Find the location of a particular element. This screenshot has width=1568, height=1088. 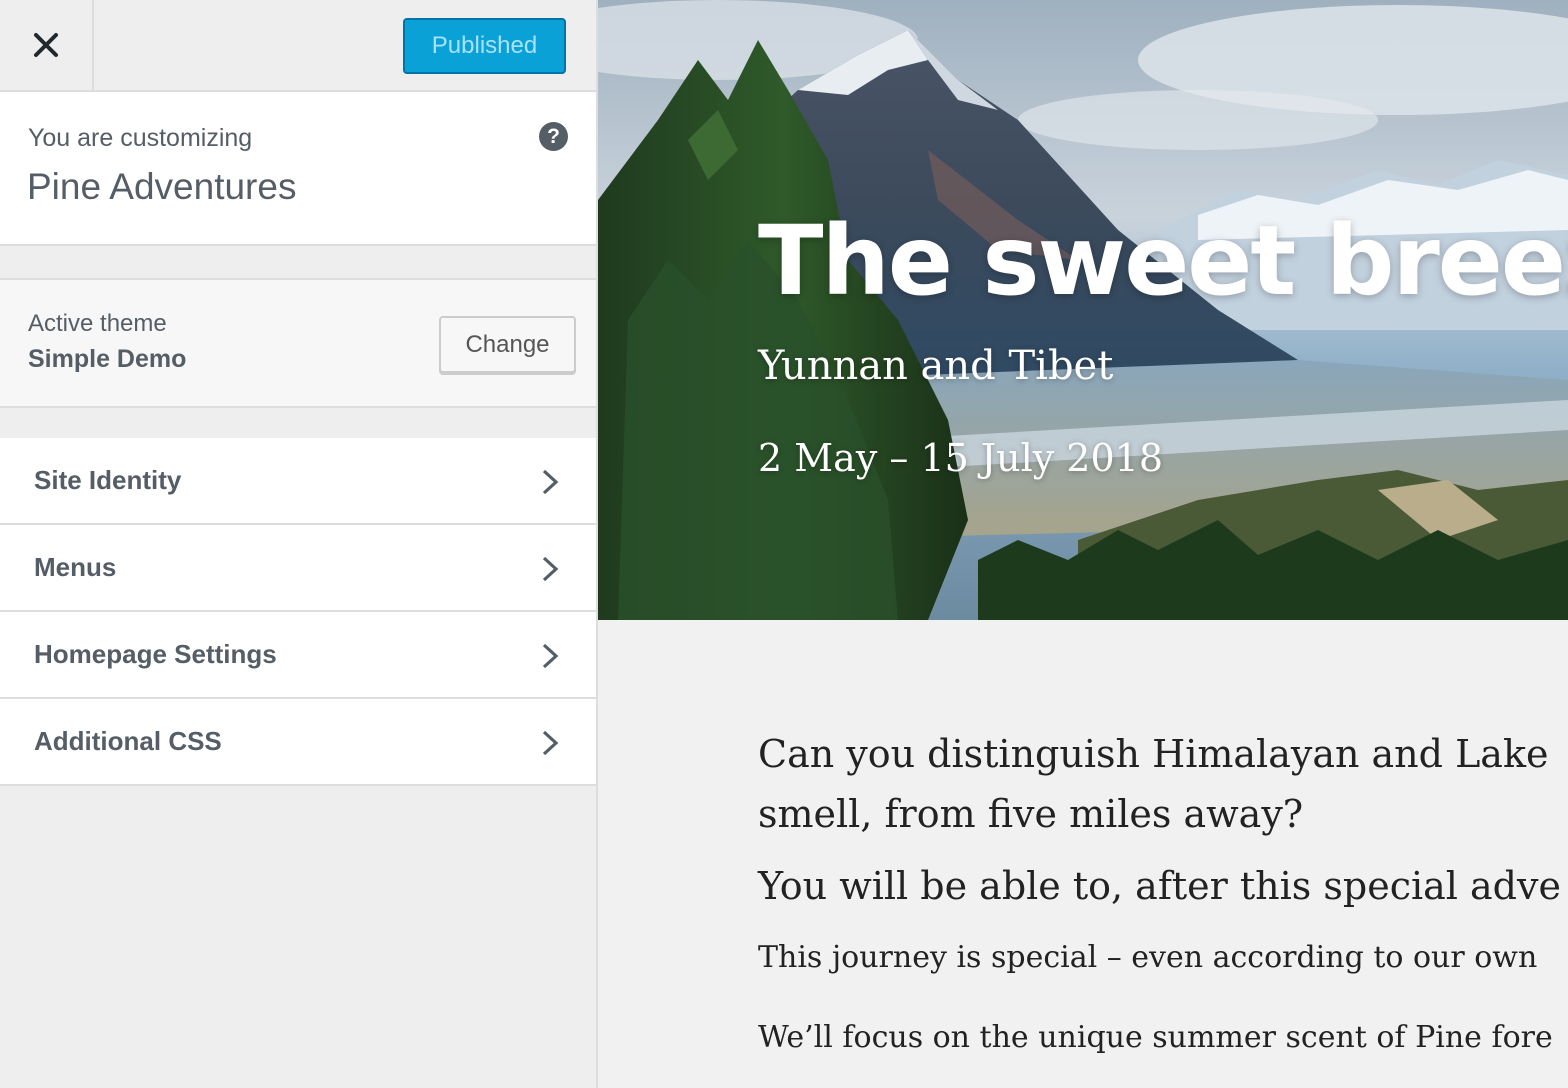

section-menus: Menus is located at coordinates (298, 568).